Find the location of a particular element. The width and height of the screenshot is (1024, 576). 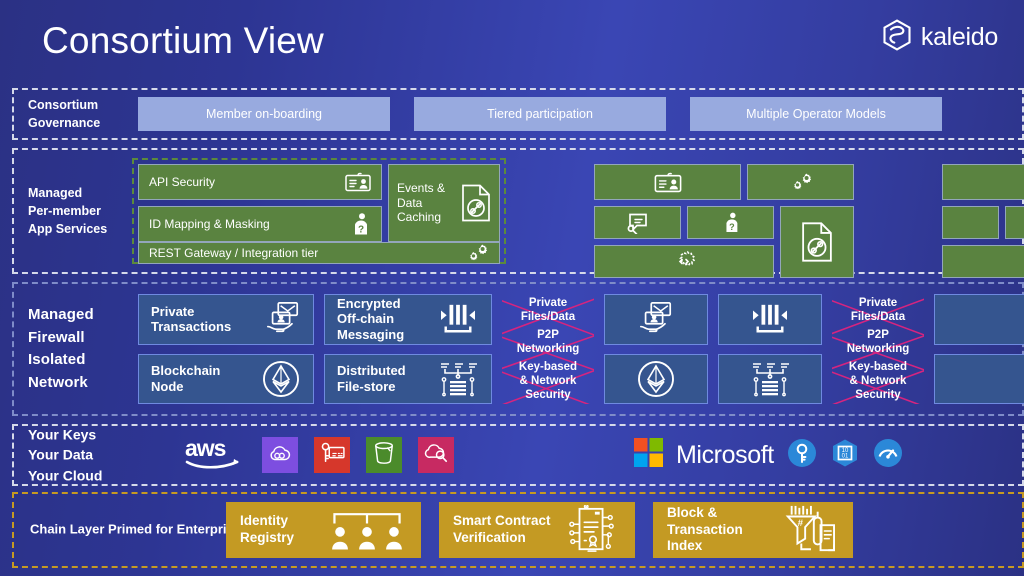

chat-key-icon is located at coordinates (638, 223).